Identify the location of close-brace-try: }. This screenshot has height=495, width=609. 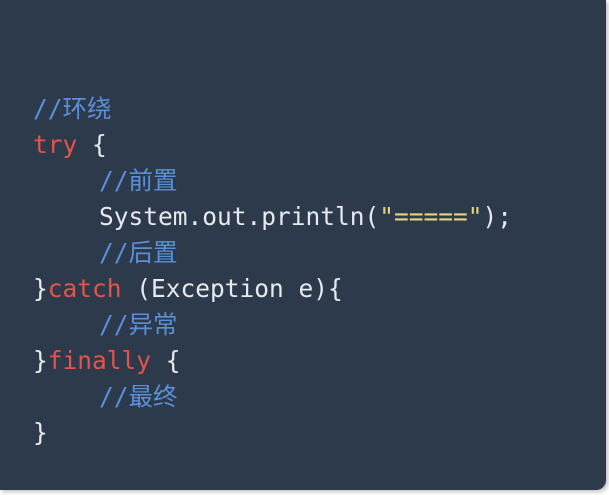
(40, 288).